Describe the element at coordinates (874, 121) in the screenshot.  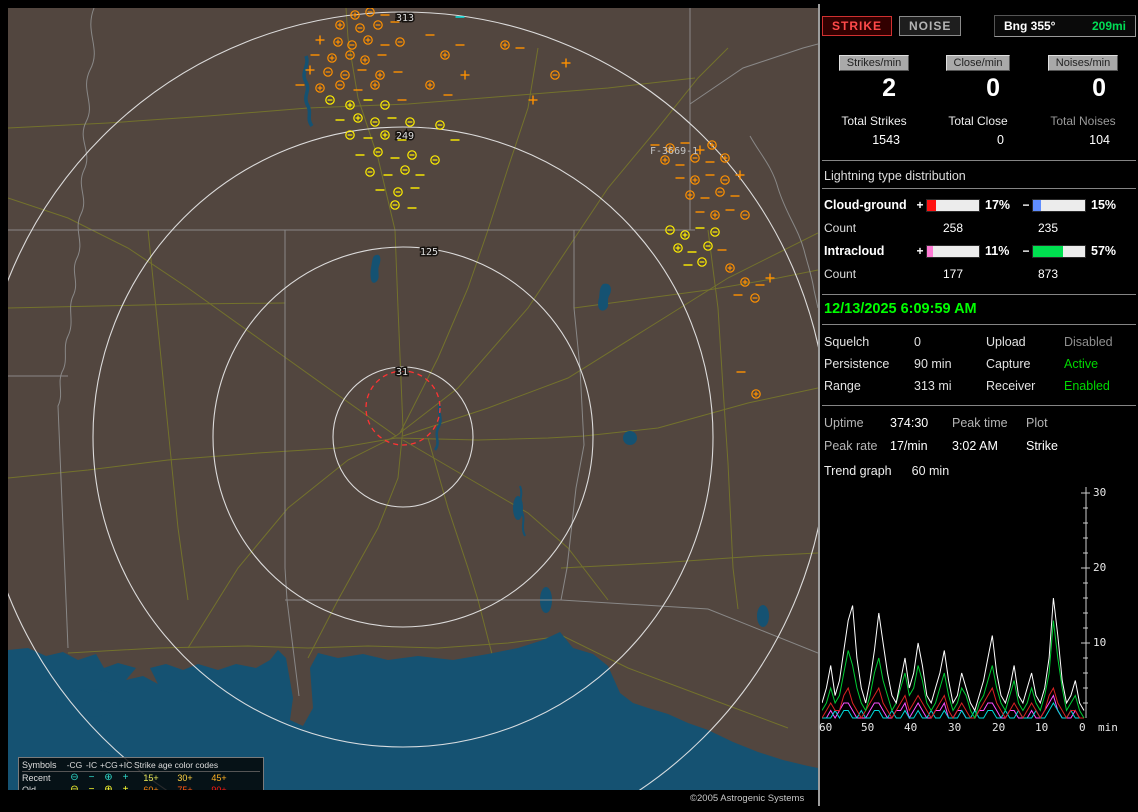
I see `total-strikes-label: Total Strikes` at that location.